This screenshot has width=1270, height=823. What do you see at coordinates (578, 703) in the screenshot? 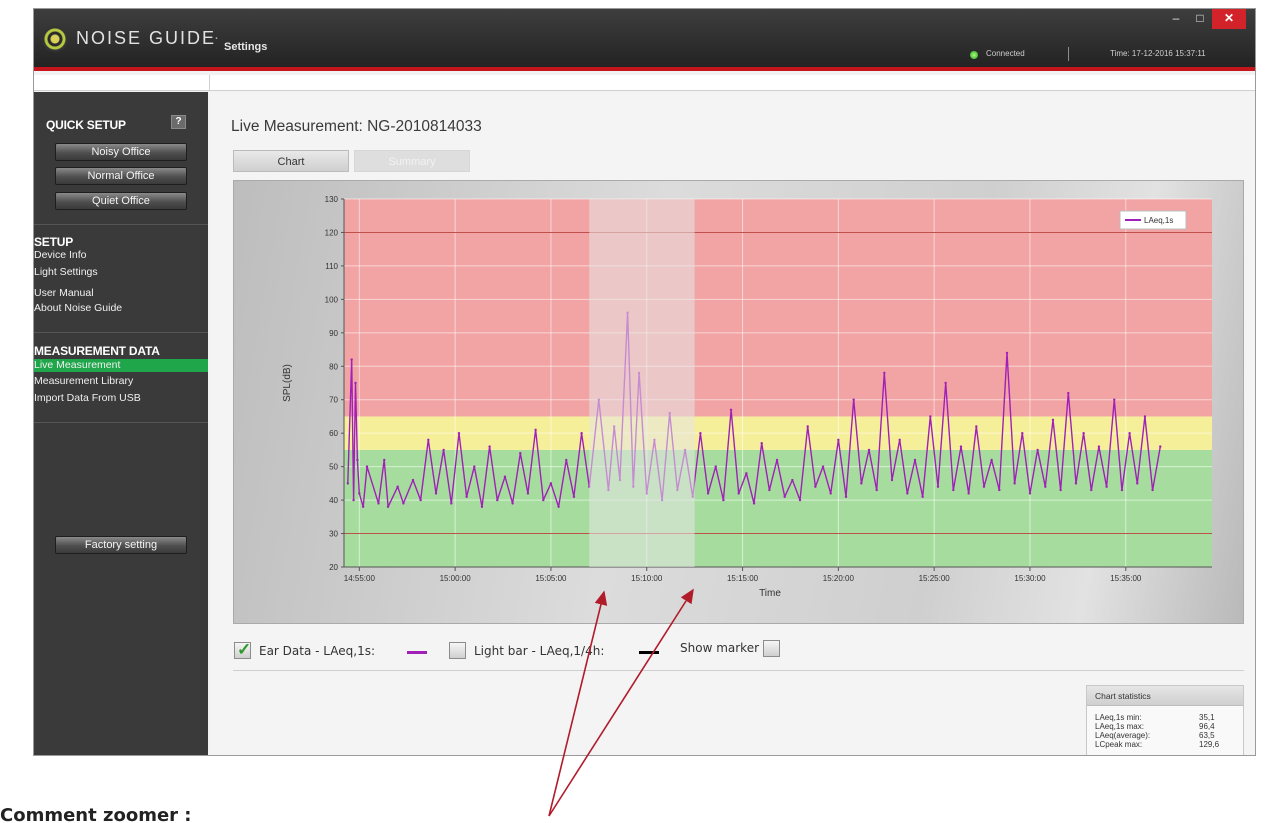
I see `zoom-start-arrow` at bounding box center [578, 703].